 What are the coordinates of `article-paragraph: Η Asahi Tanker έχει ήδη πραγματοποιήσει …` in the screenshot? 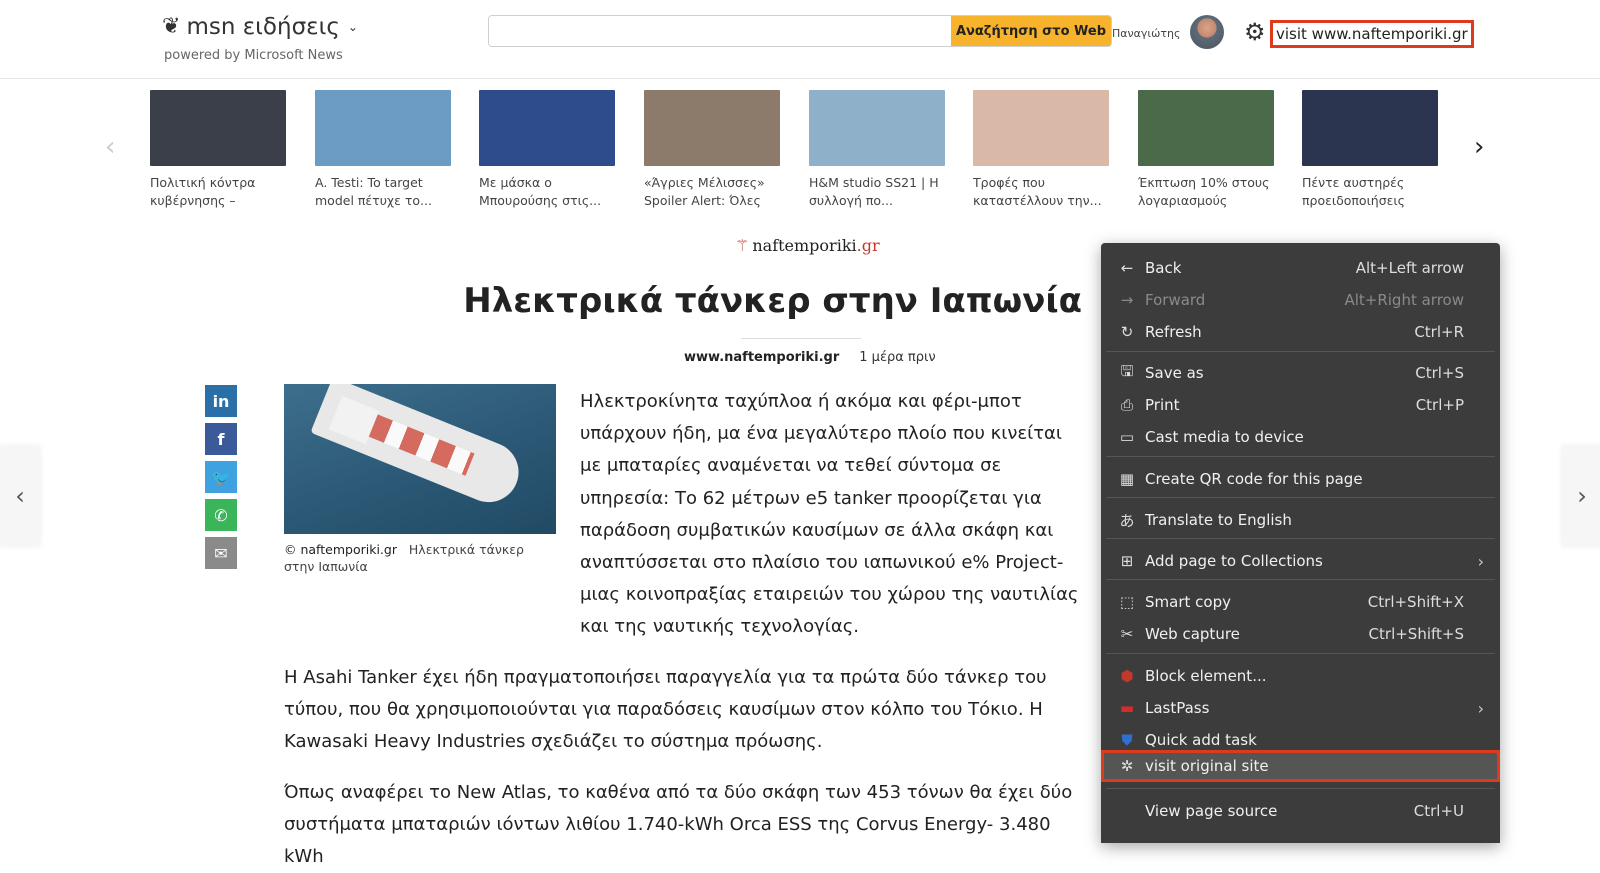 It's located at (665, 709).